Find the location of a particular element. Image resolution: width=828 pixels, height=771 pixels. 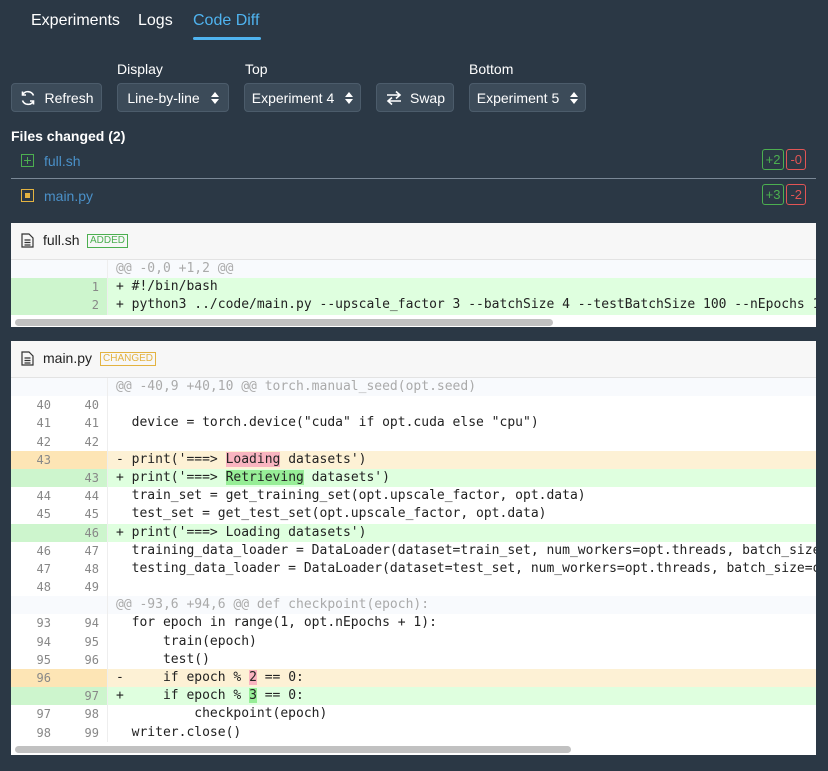

code-text: writer.close() is located at coordinates (179, 732).